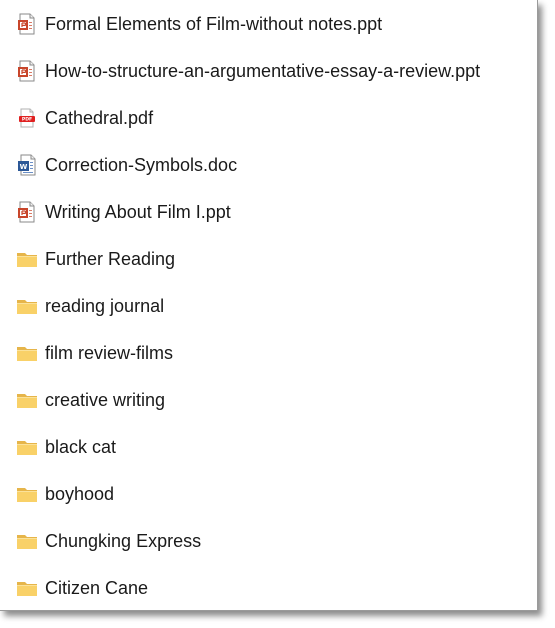 This screenshot has width=555, height=628. Describe the element at coordinates (80, 494) in the screenshot. I see `folder-name: boyhood` at that location.